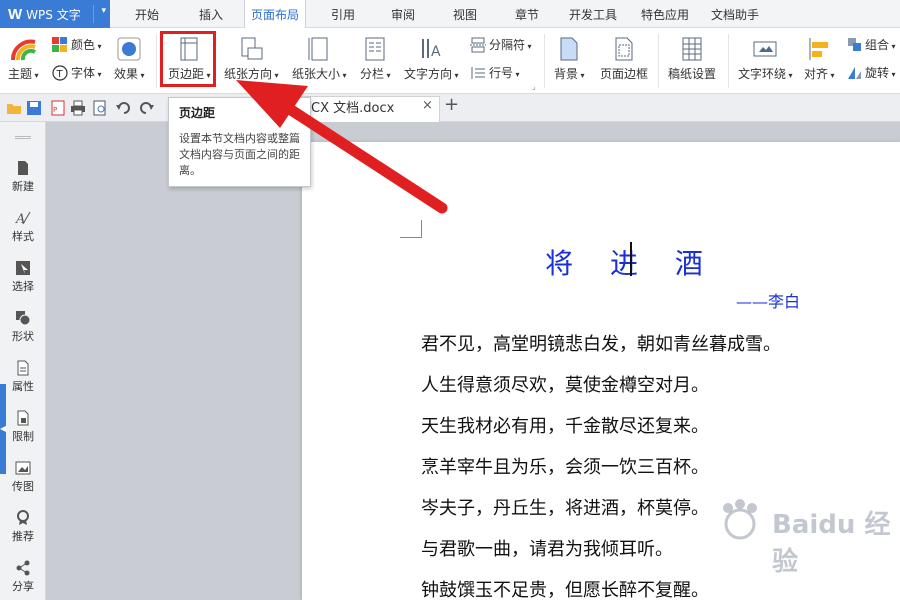 The width and height of the screenshot is (900, 600). Describe the element at coordinates (14, 108) in the screenshot. I see `open-folder-icon` at that location.